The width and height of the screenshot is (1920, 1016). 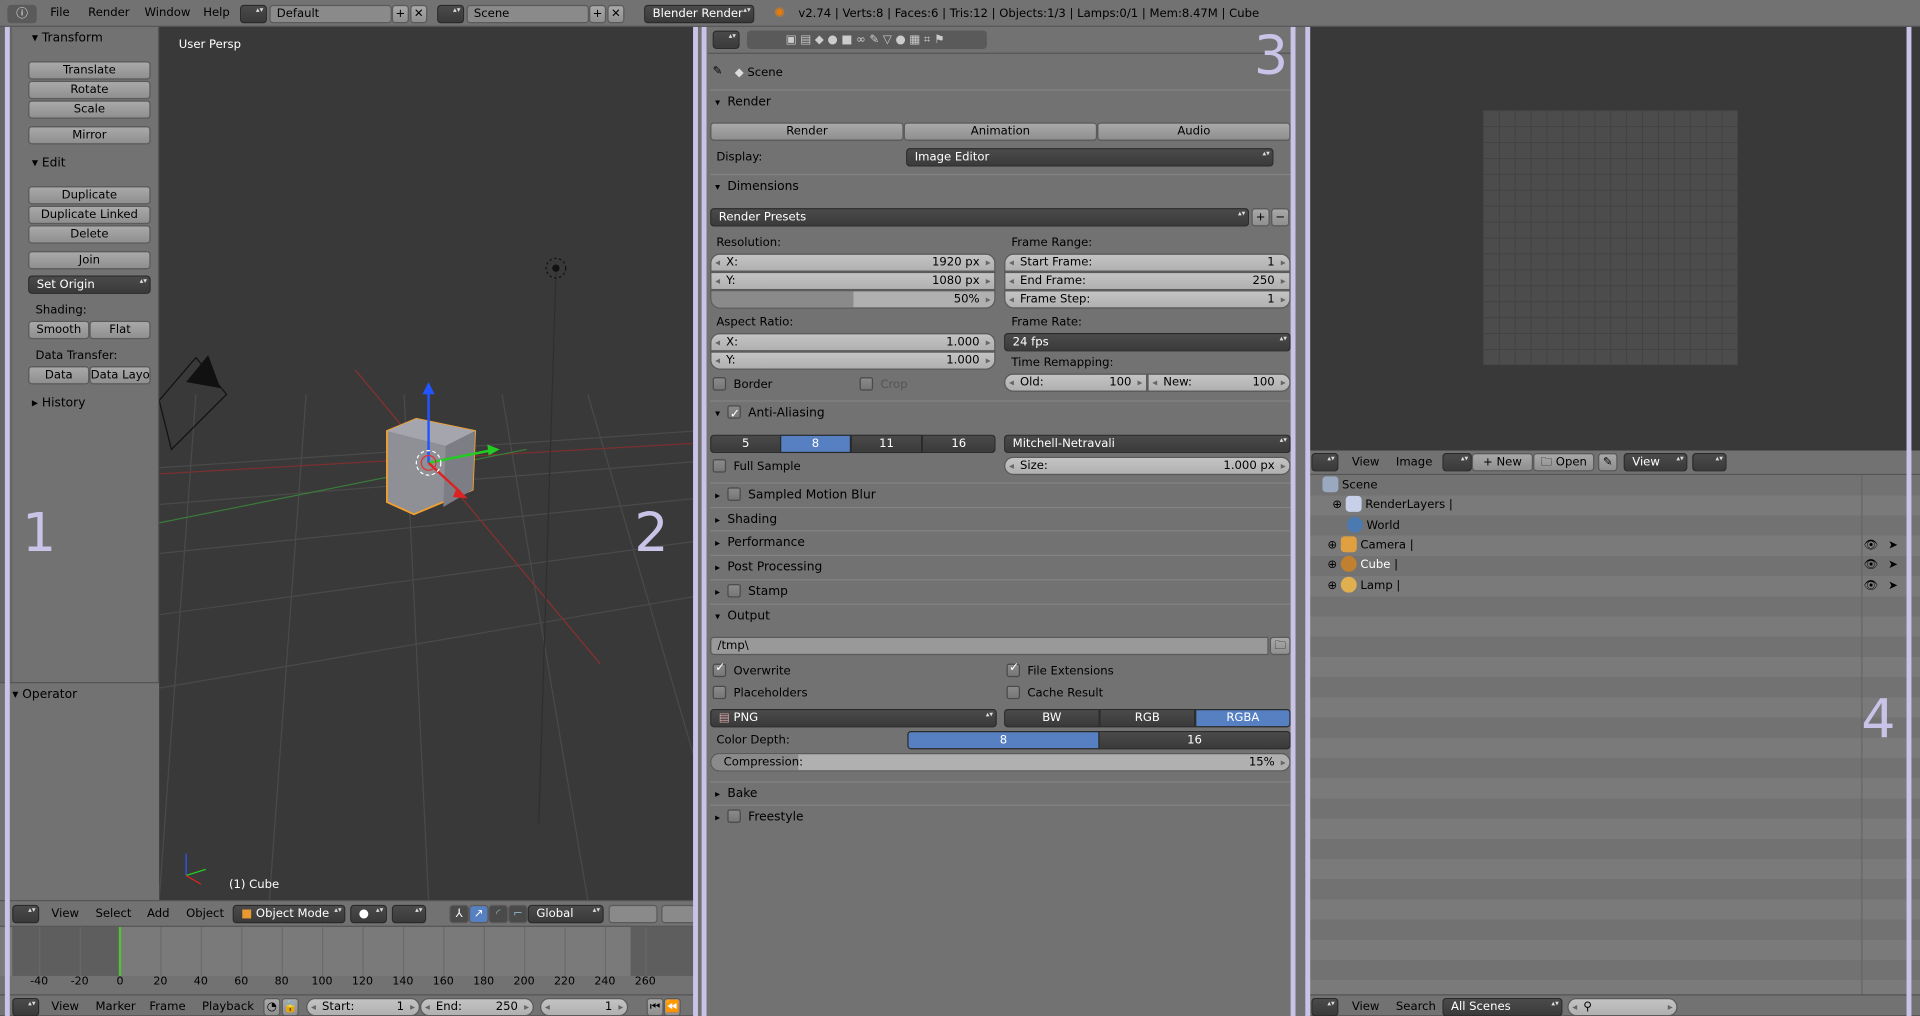 I want to click on color-depth-8: 8, so click(x=1003, y=740).